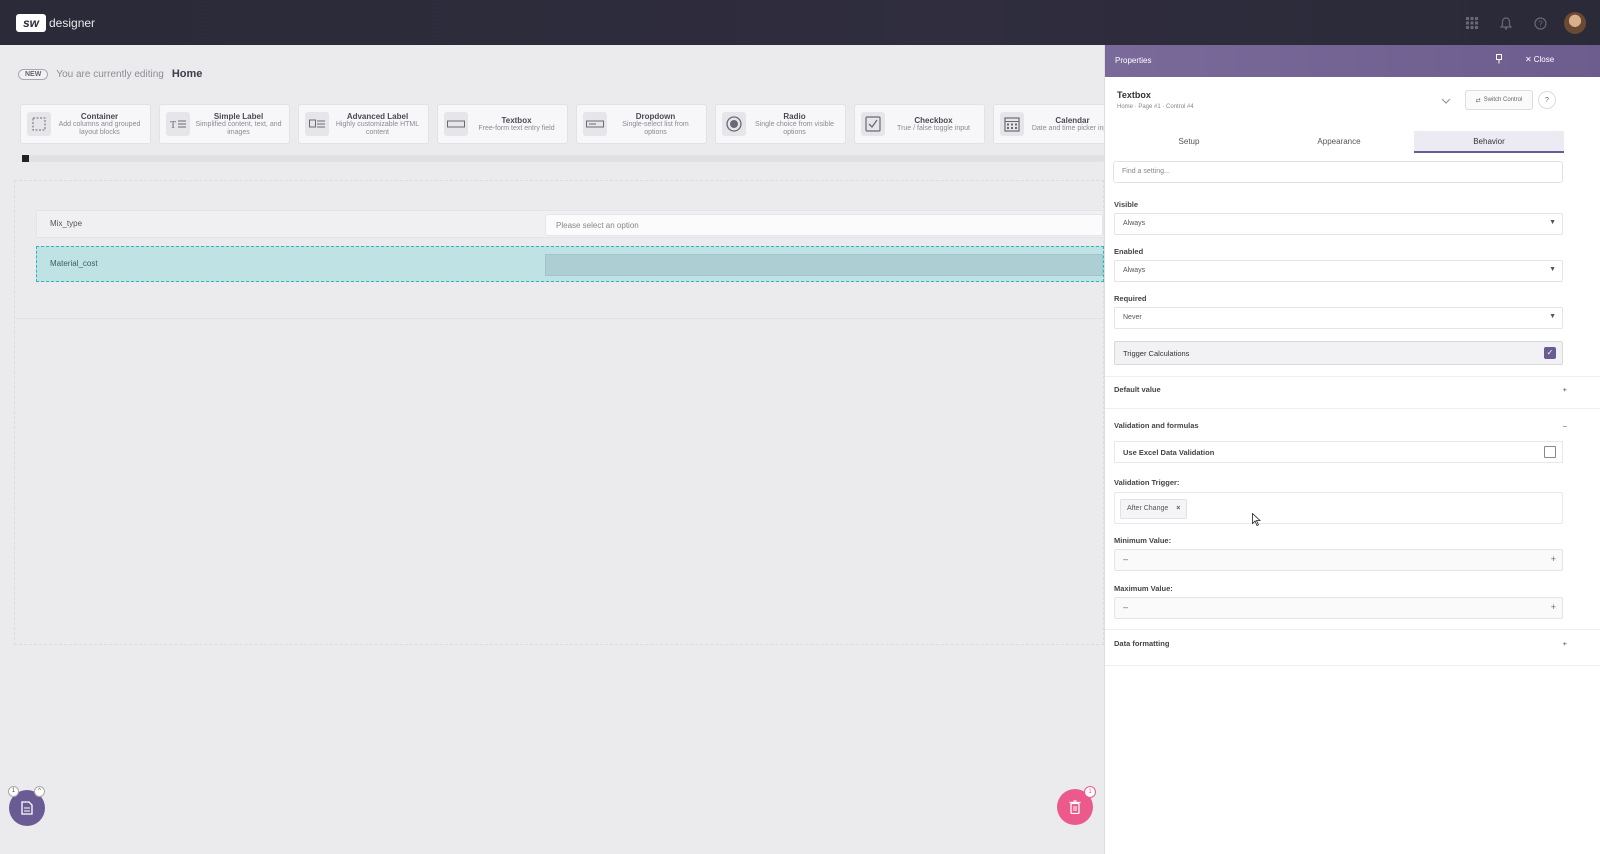 Image resolution: width=1600 pixels, height=854 pixels. I want to click on control-name: Textbox, so click(1134, 95).